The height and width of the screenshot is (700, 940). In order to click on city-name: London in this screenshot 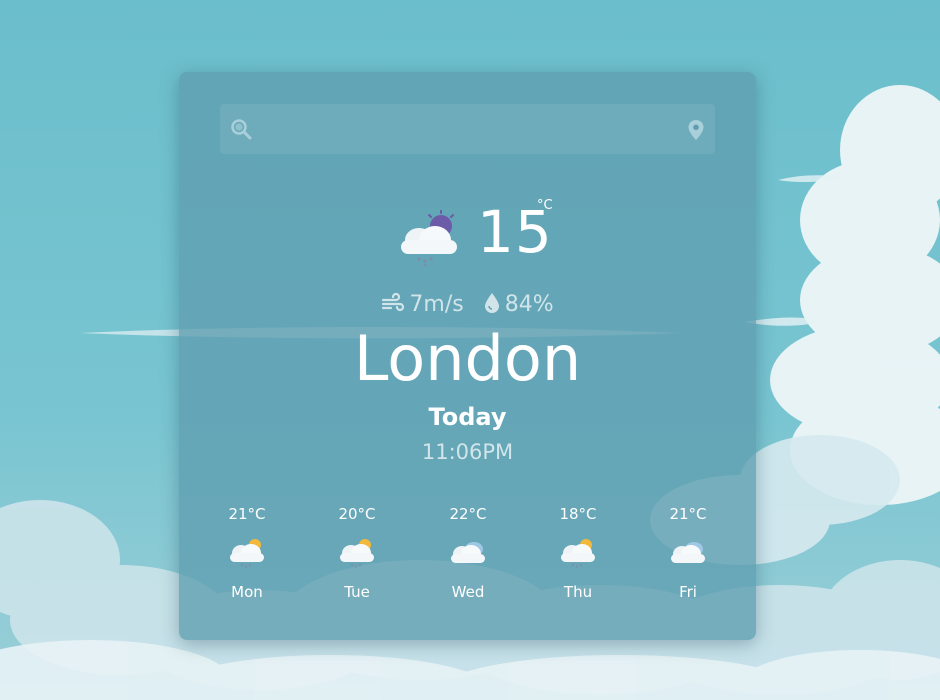, I will do `click(467, 358)`.